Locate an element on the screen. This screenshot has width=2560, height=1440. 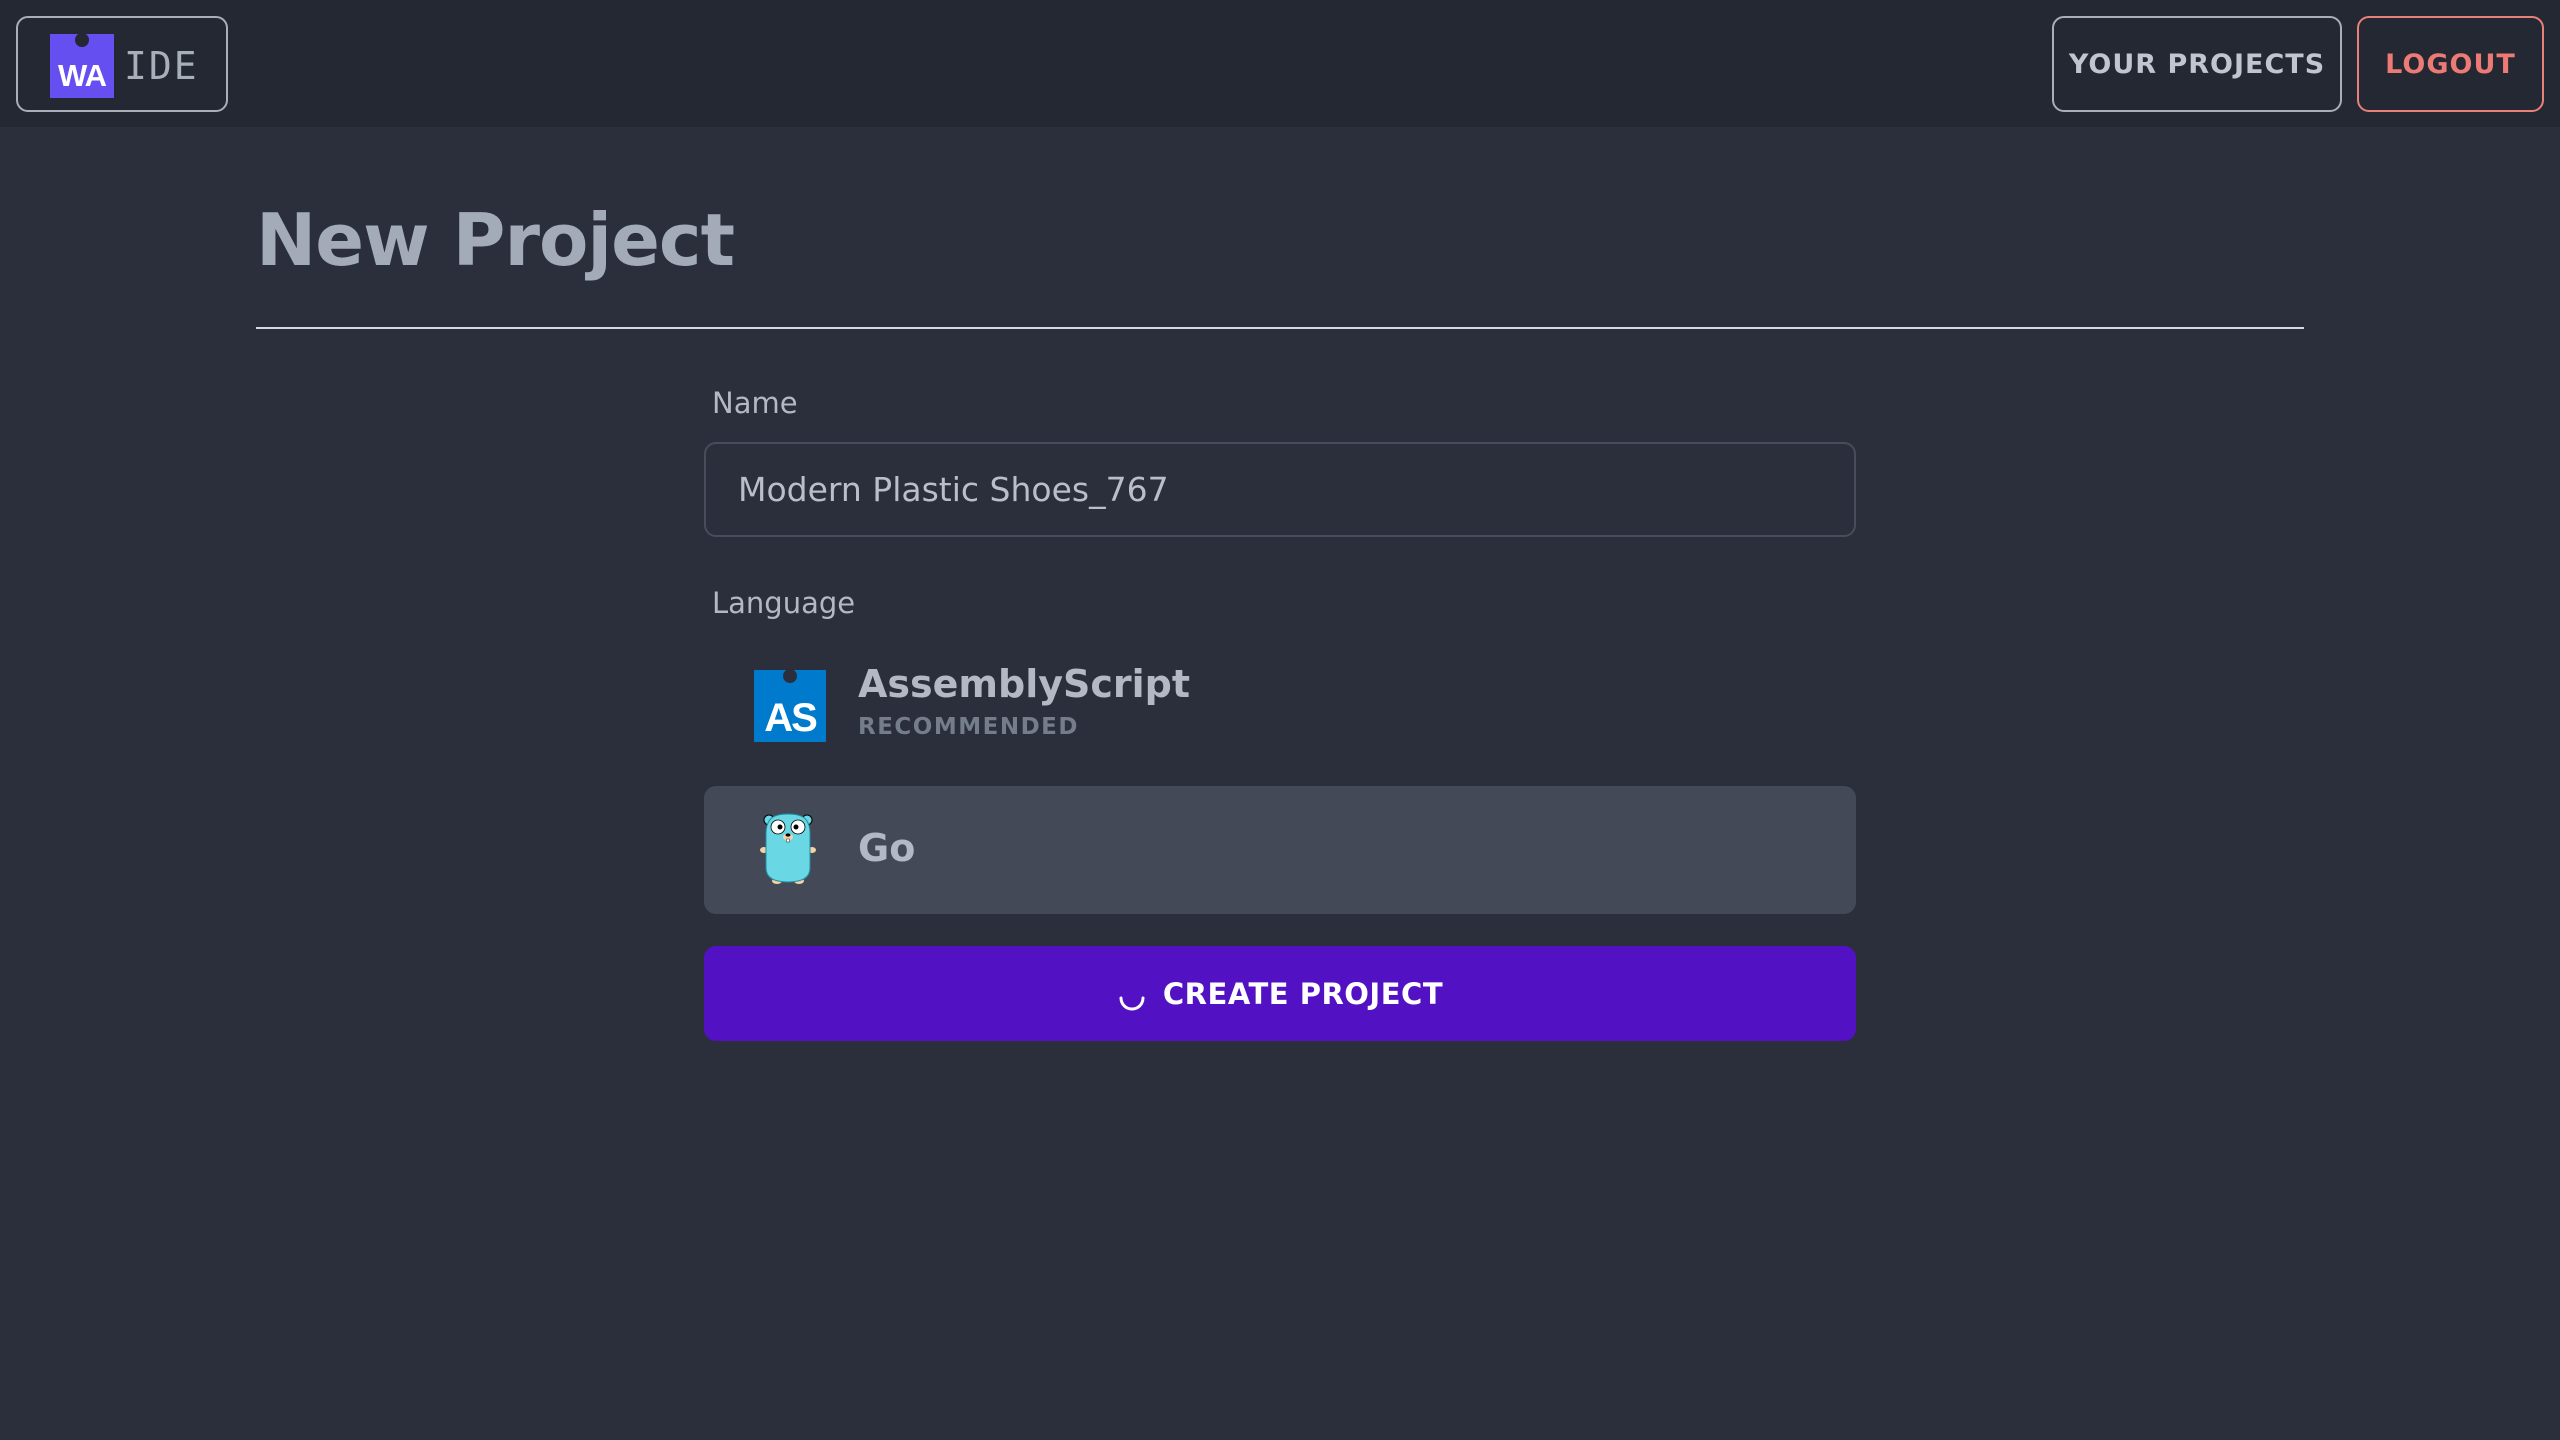
assemblyscript-logo-icon: AS is located at coordinates (790, 705).